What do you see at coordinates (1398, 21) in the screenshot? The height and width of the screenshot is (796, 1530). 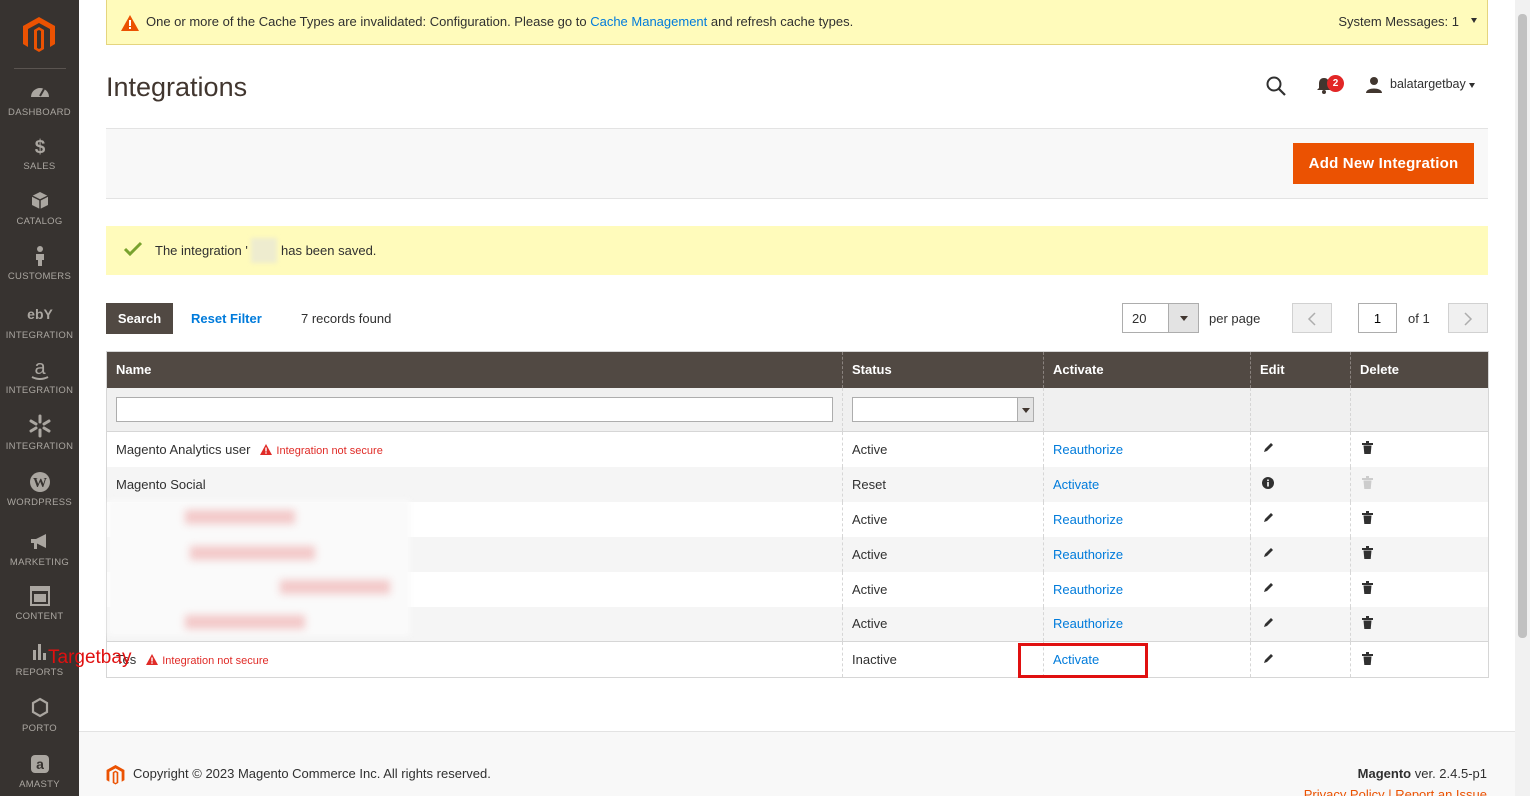 I see `system-messages-count: System Messages: 1` at bounding box center [1398, 21].